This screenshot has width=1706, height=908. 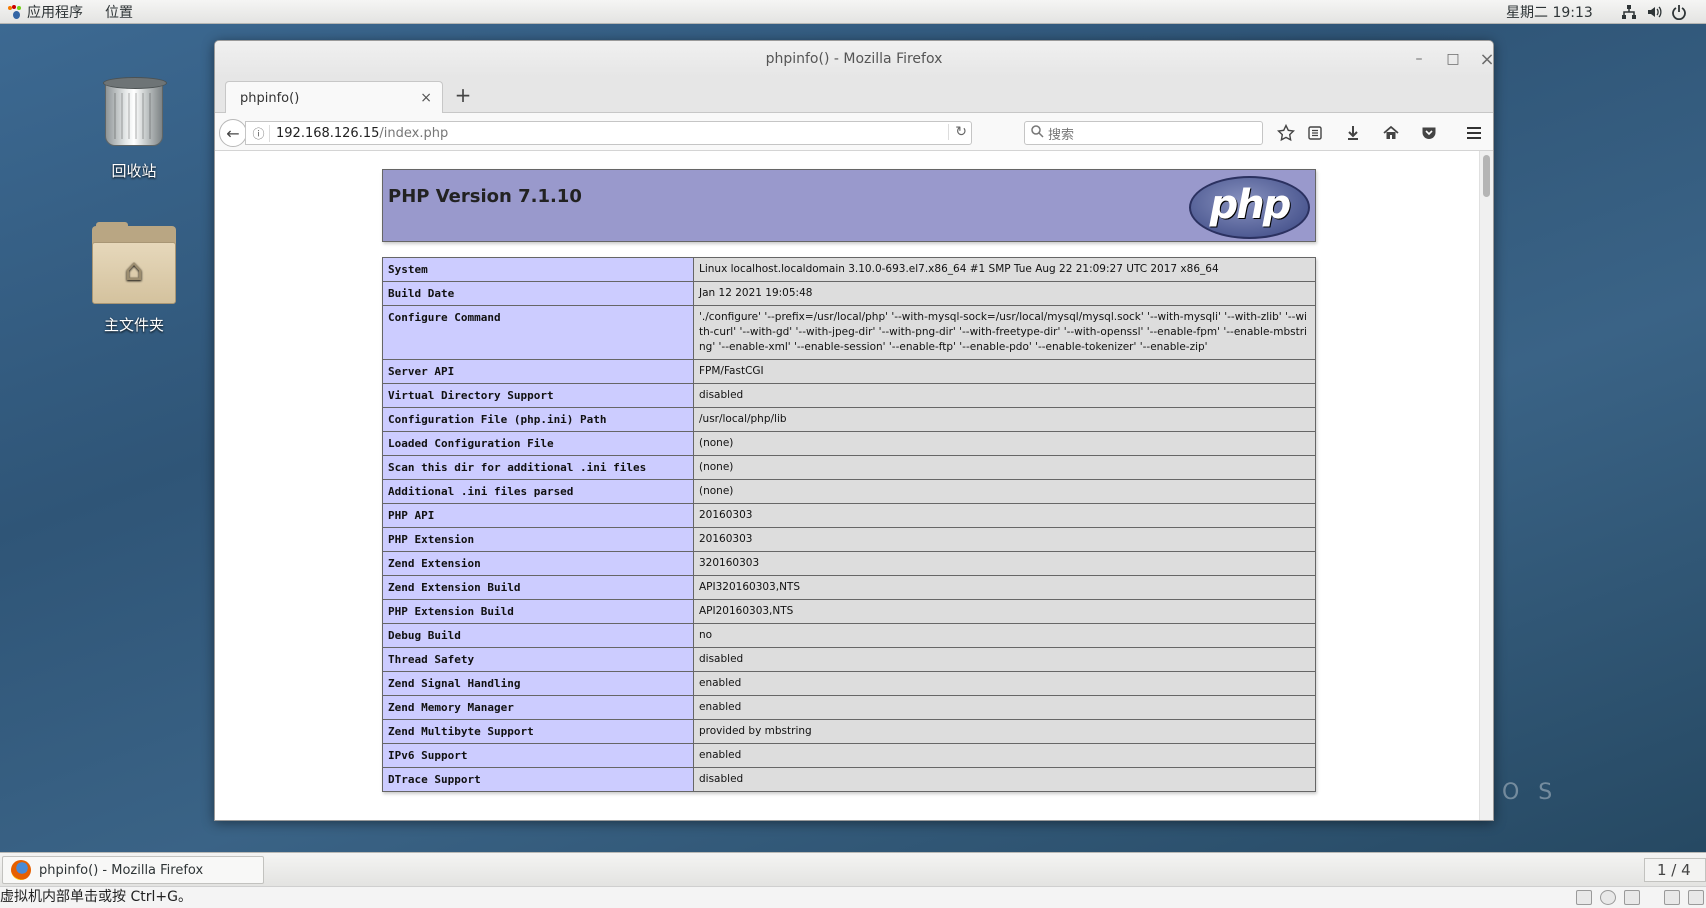 I want to click on table-row: Zend Extension Build API320160303,NTS, so click(x=849, y=587).